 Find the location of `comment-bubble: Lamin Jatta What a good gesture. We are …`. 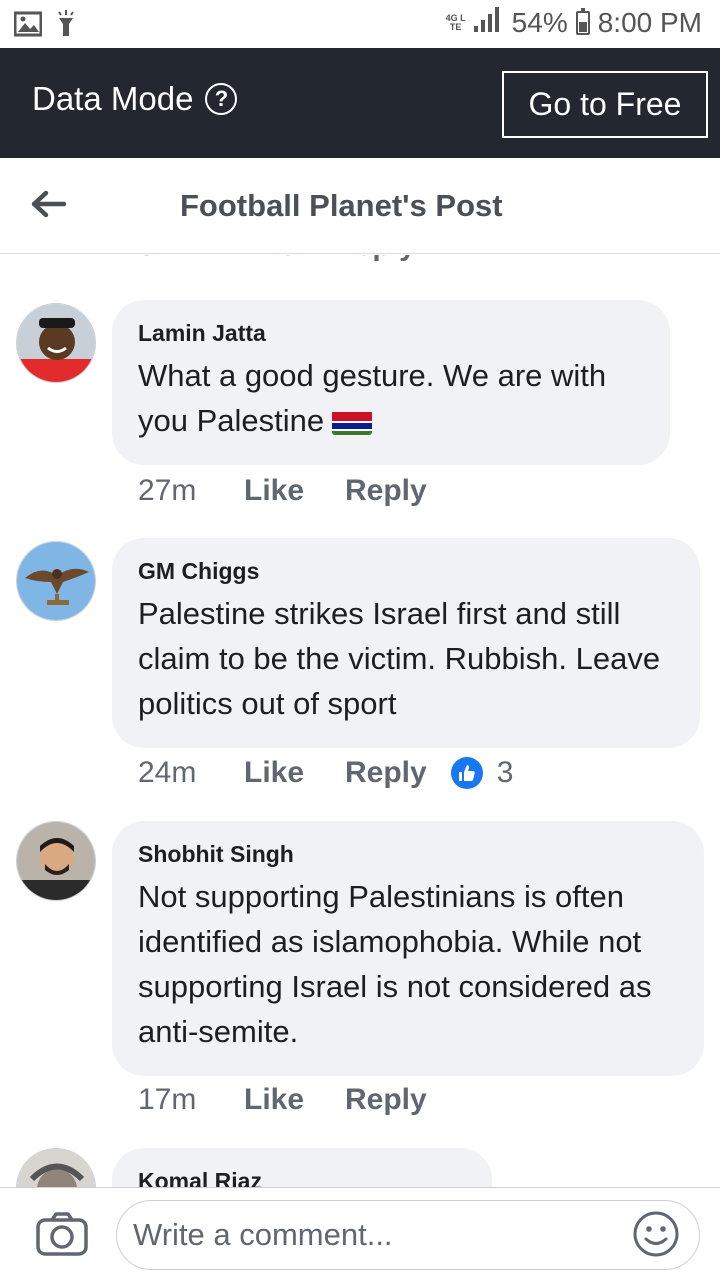

comment-bubble: Lamin Jatta What a good gesture. We are … is located at coordinates (391, 382).